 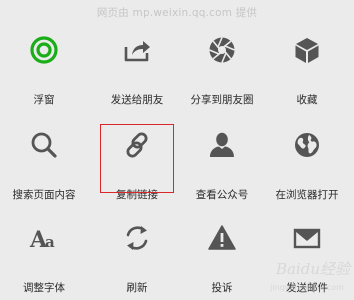 What do you see at coordinates (222, 100) in the screenshot?
I see `menu-item-label: 分享到朋友圈` at bounding box center [222, 100].